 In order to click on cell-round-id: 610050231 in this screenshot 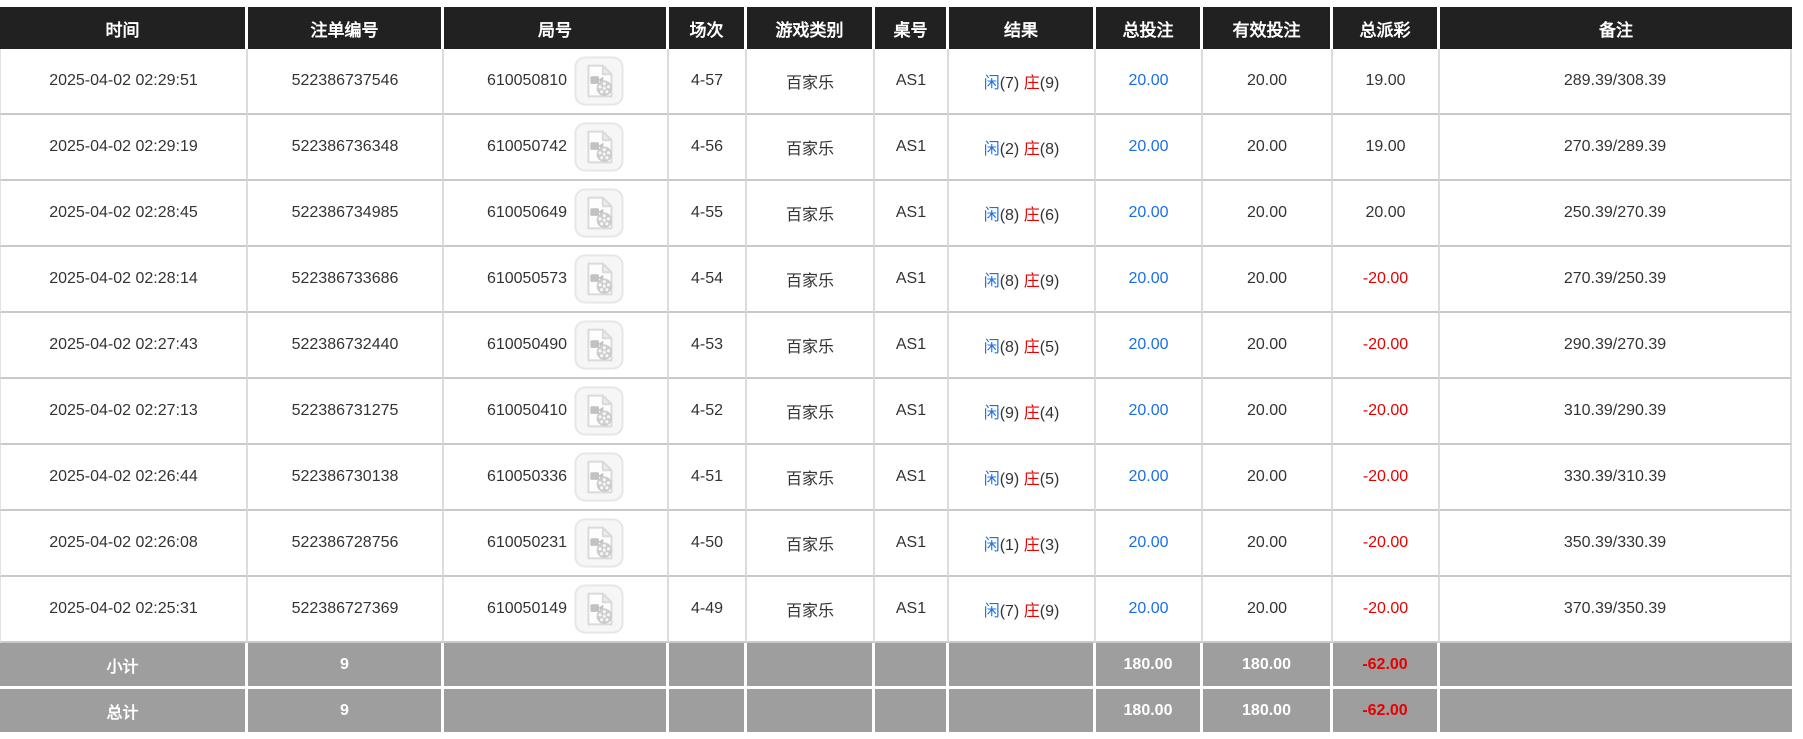, I will do `click(556, 544)`.